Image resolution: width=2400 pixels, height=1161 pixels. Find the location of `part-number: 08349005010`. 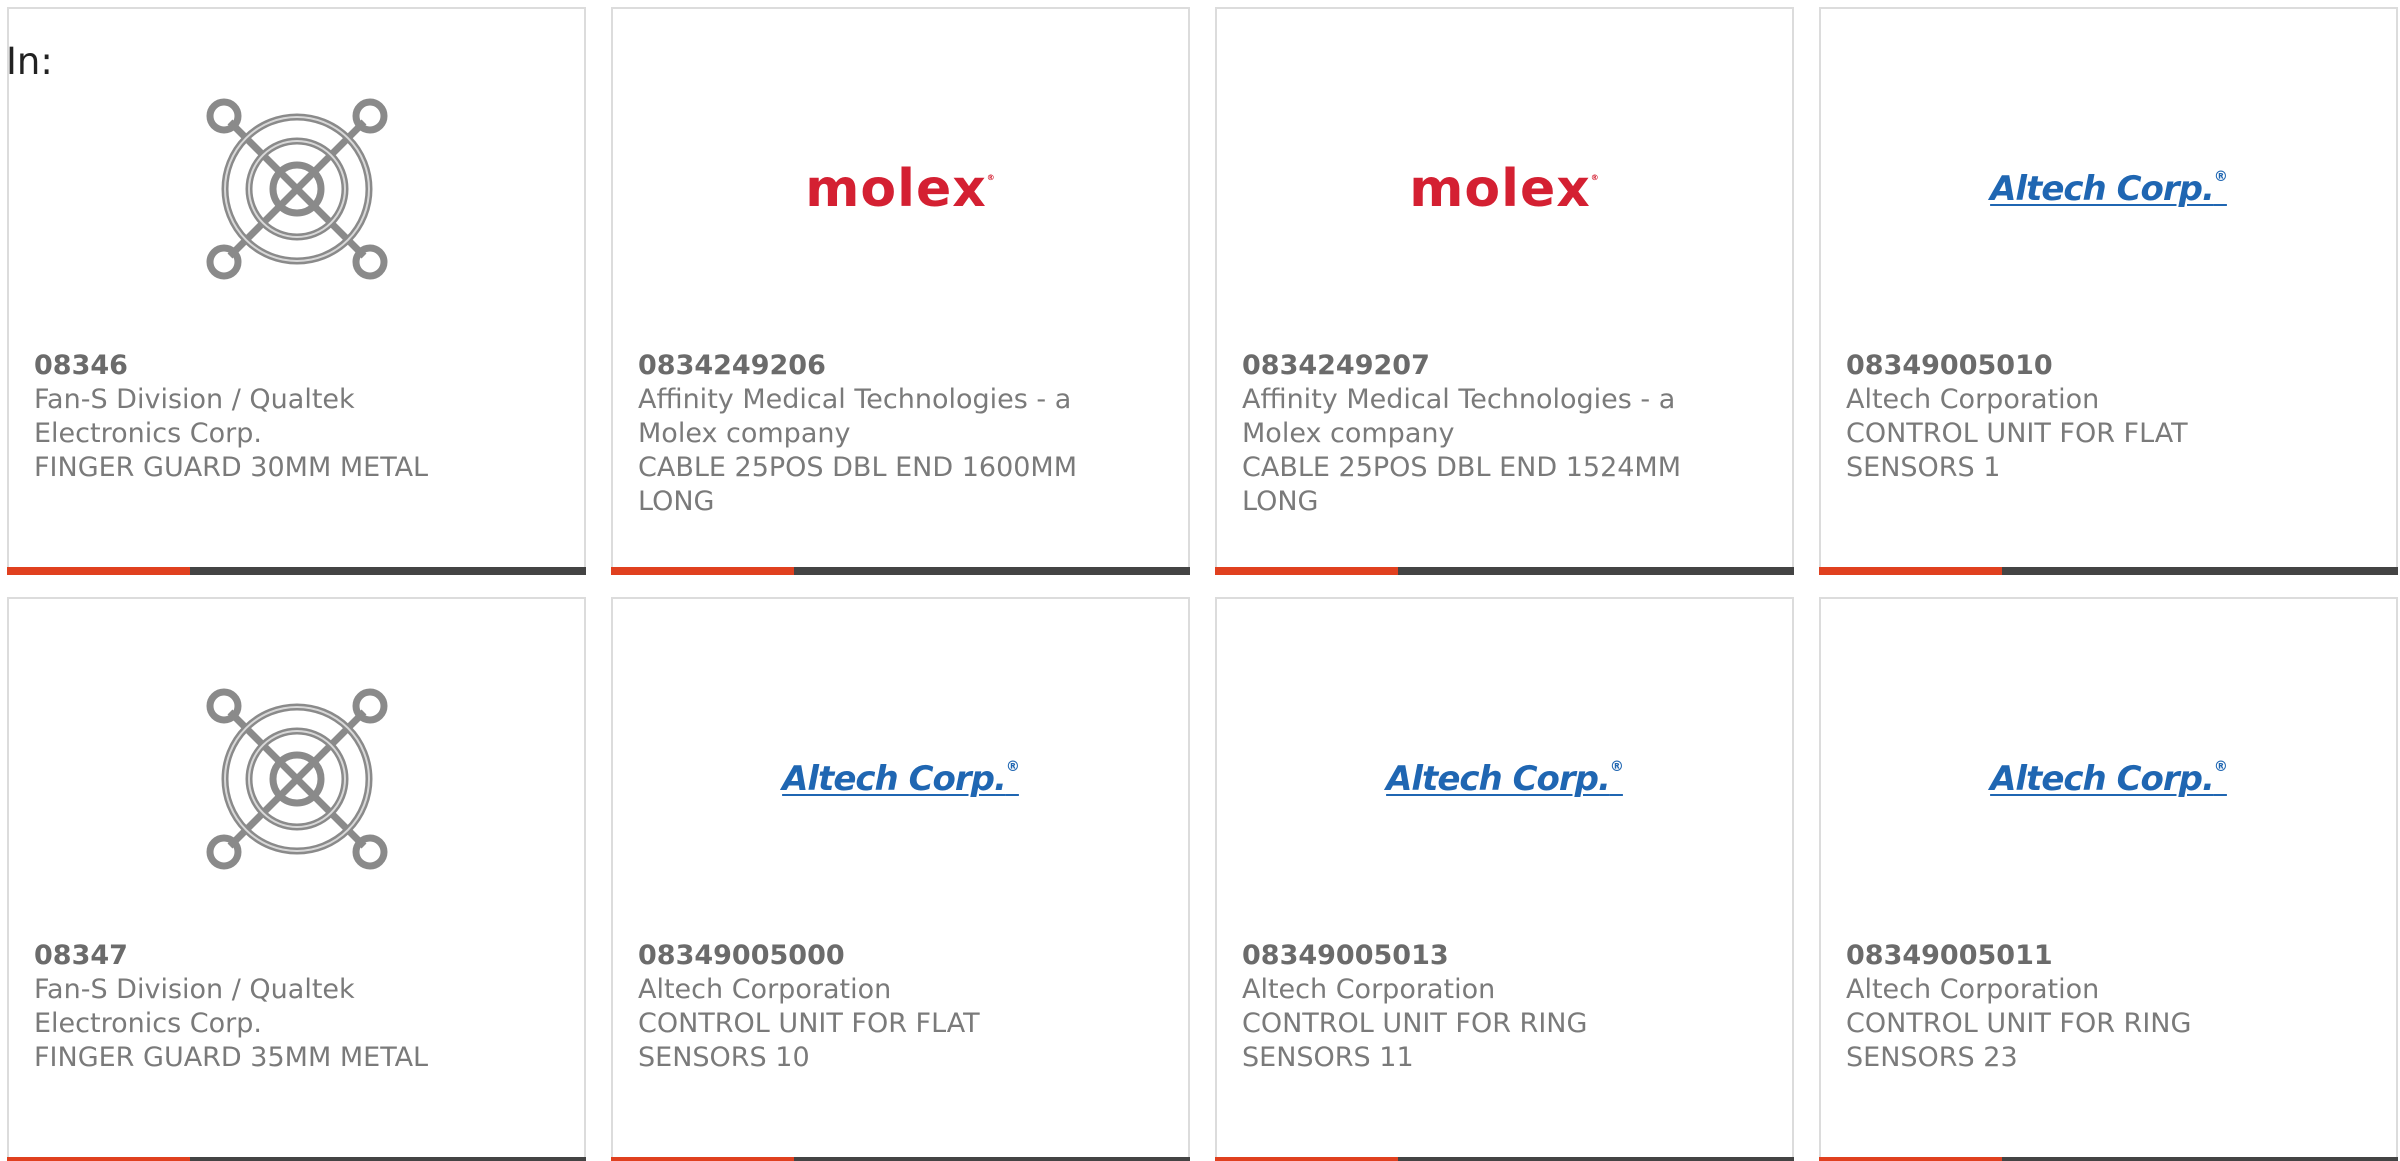

part-number: 08349005010 is located at coordinates (2066, 366).